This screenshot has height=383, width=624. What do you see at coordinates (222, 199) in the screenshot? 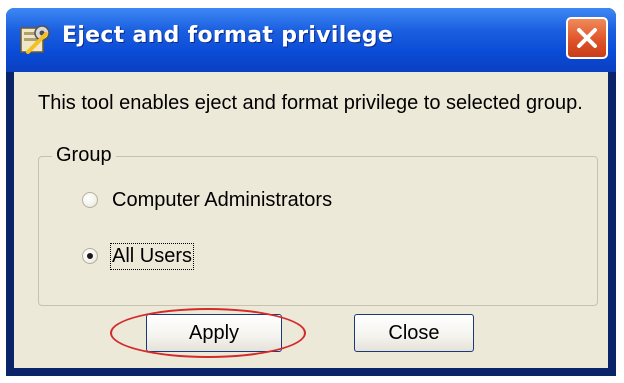
I see `radio-label-computer-administrators: Computer Administrators` at bounding box center [222, 199].